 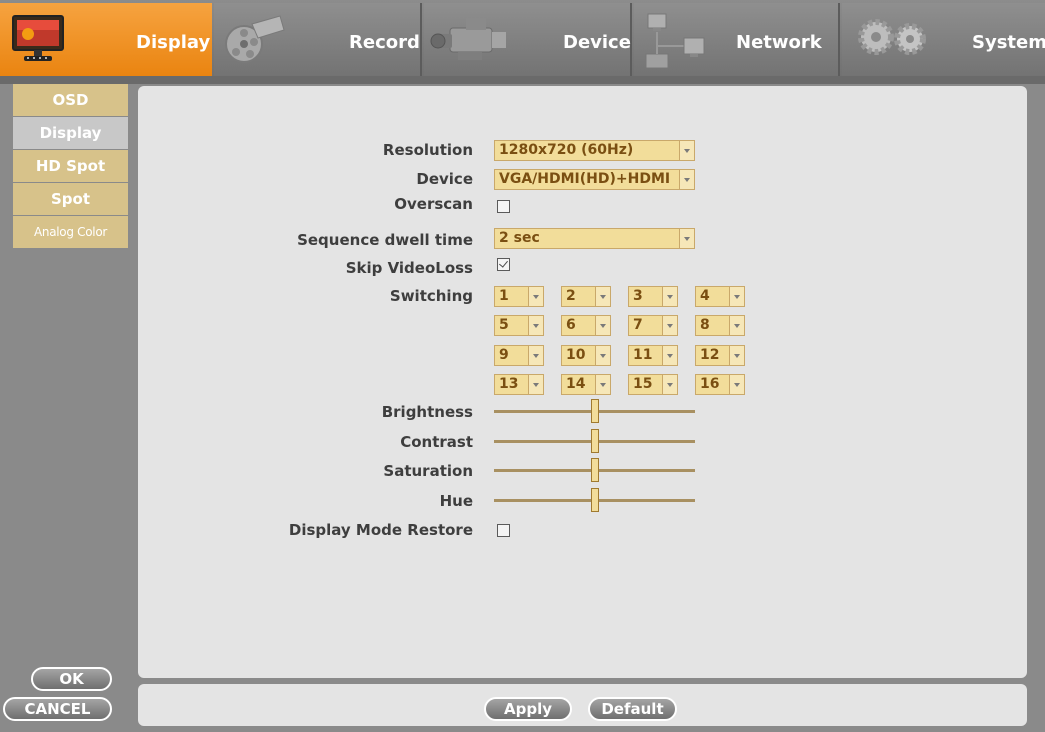 I want to click on sidebar-item-analog-color: Analog Color, so click(x=70, y=232).